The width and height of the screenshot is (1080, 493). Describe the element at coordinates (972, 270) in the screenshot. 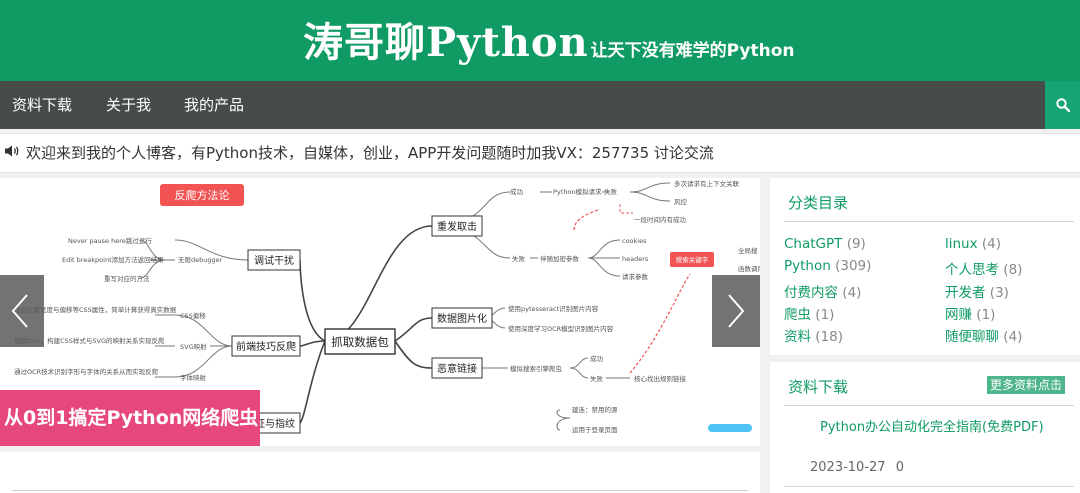

I see `category-name: 个人思考` at that location.